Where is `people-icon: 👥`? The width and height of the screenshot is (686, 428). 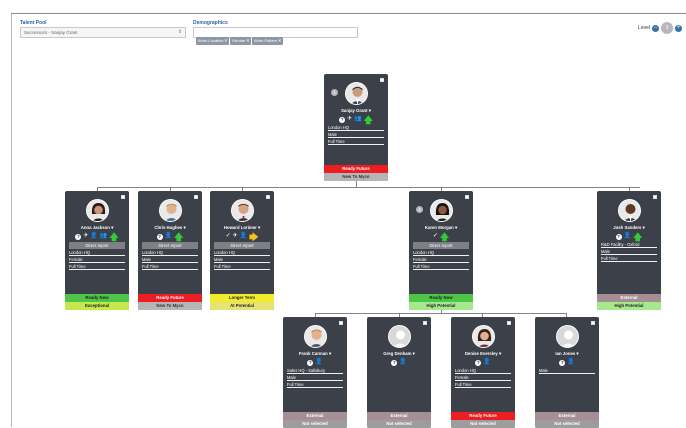 people-icon: 👥 is located at coordinates (358, 119).